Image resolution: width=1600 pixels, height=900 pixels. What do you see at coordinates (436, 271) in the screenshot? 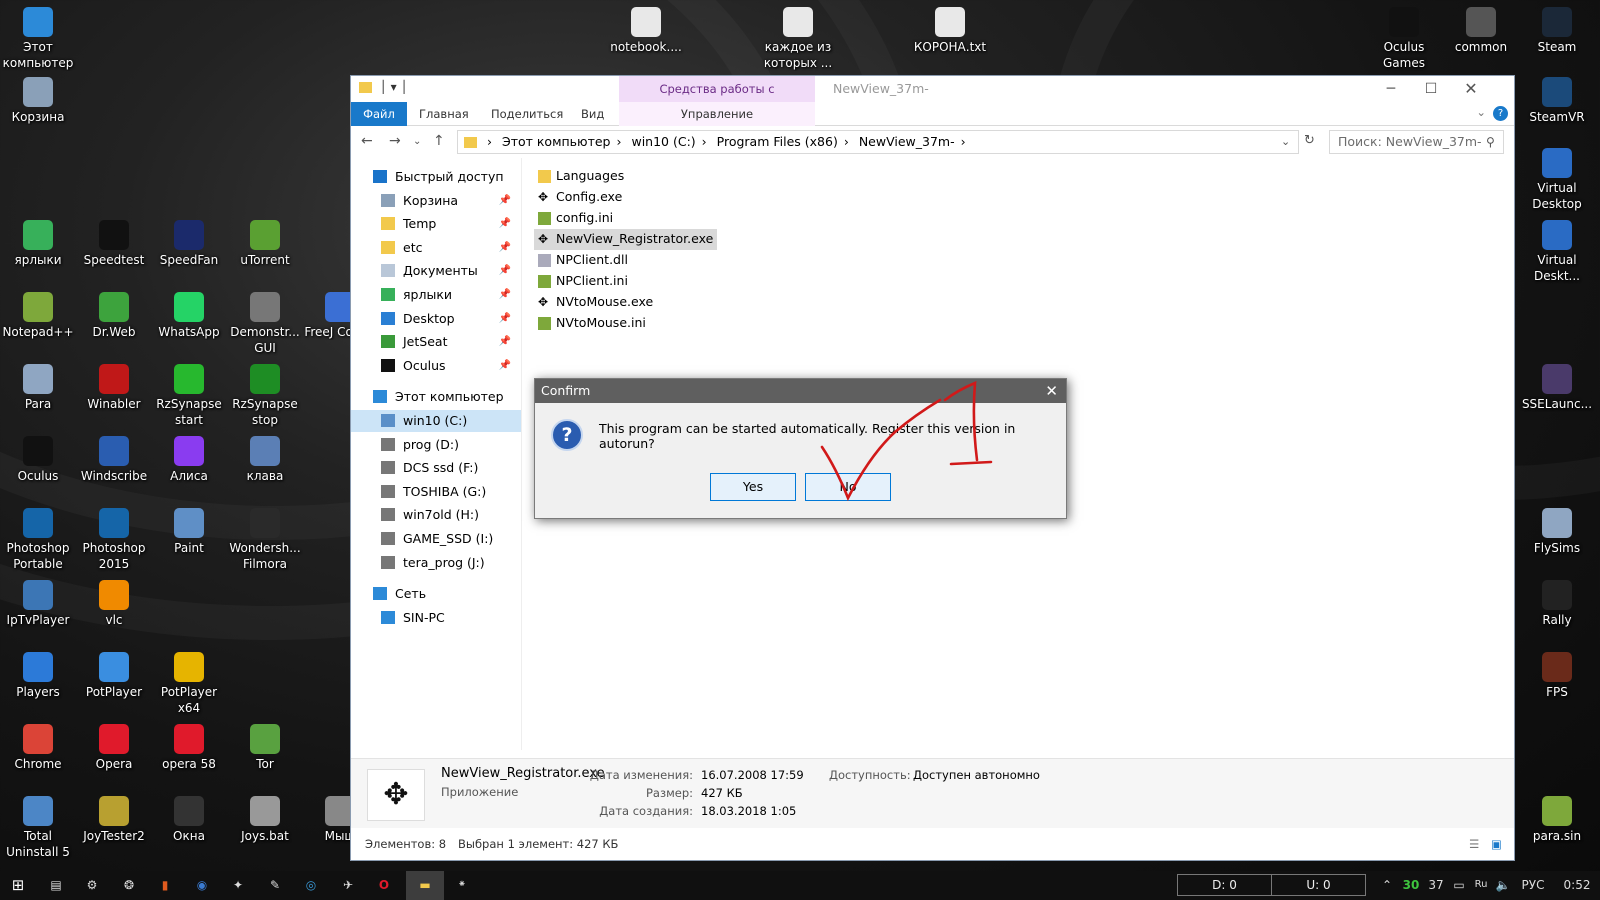
I see `nav-item-4: Документы 📌` at bounding box center [436, 271].